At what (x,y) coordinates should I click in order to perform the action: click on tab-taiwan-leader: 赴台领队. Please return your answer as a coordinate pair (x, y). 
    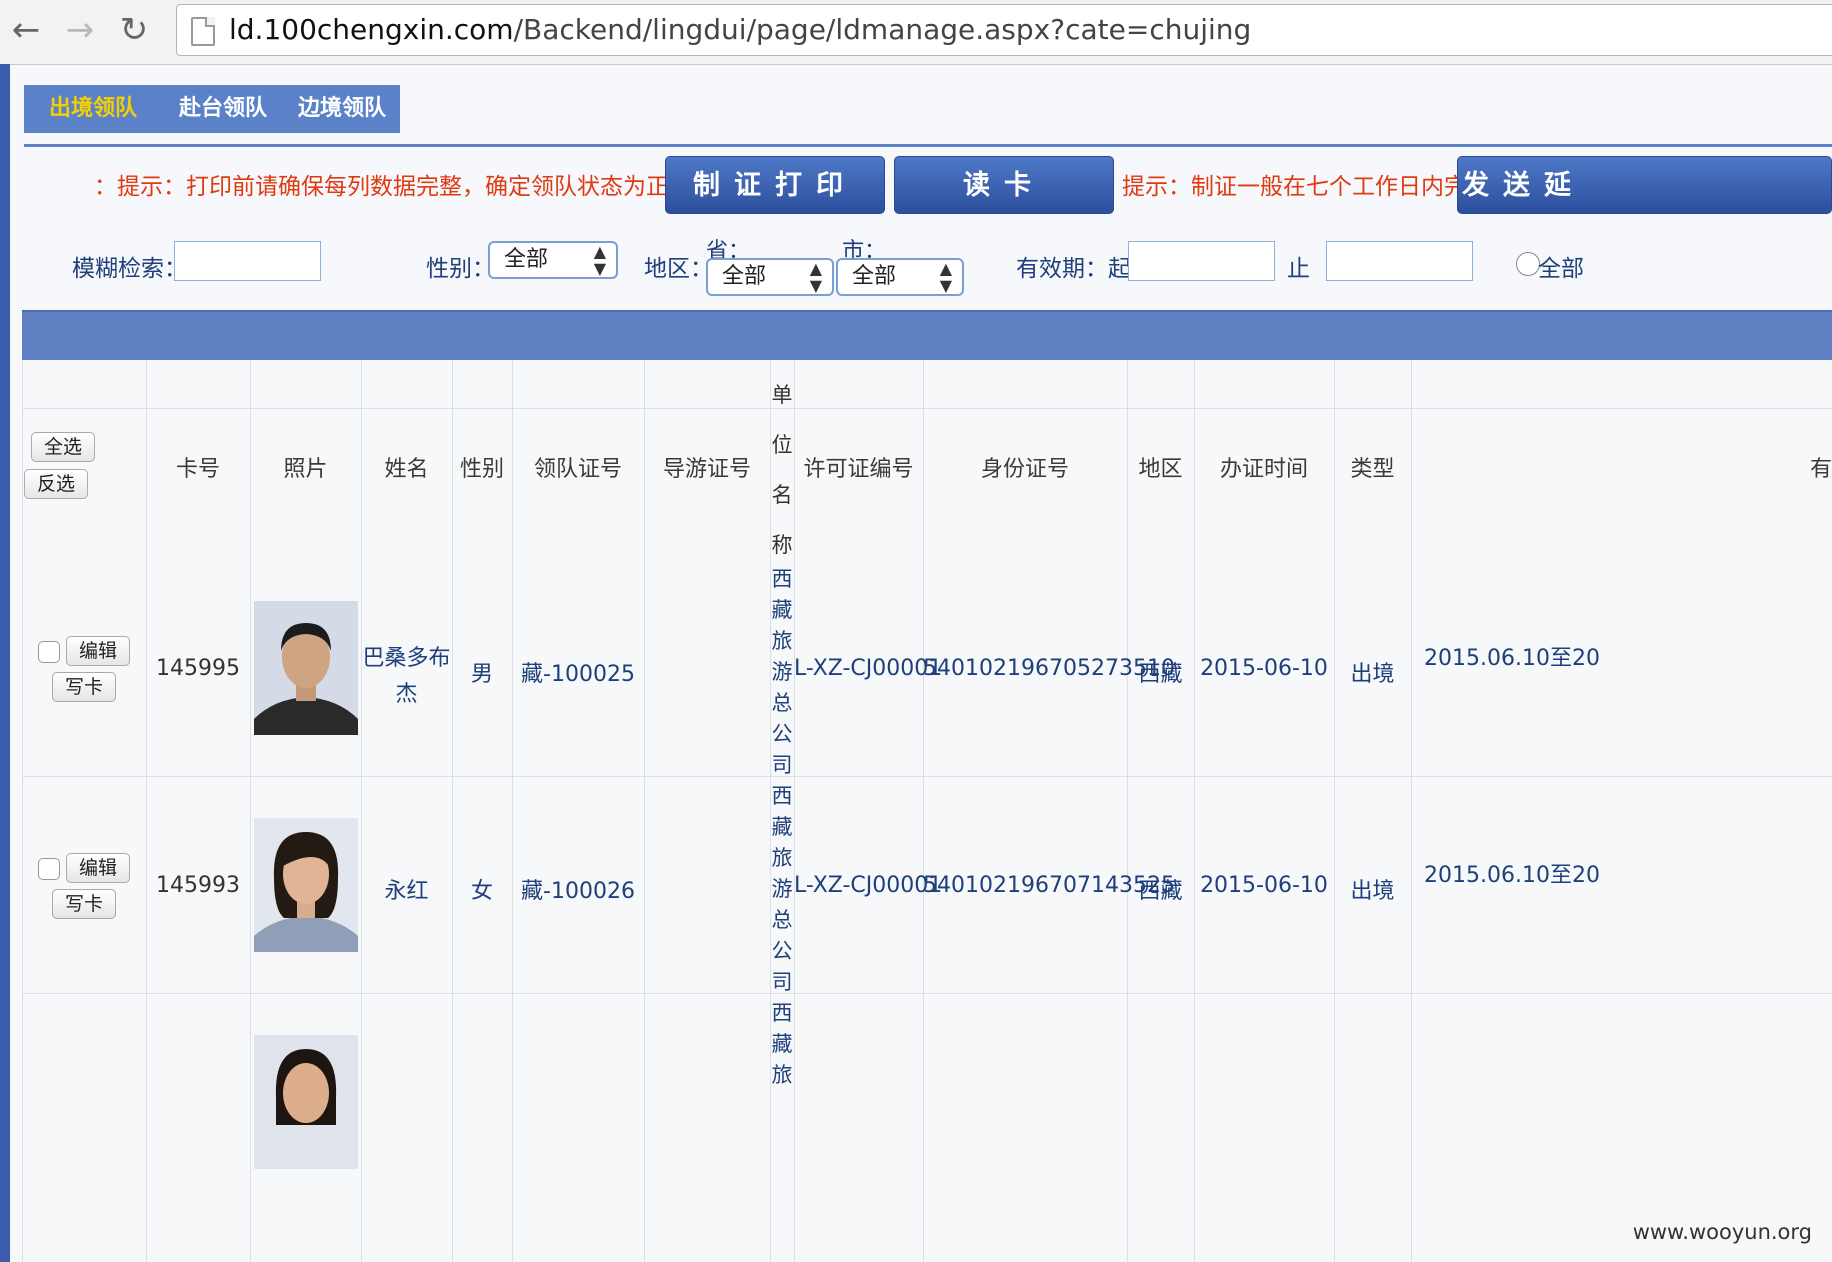
    Looking at the image, I should click on (223, 109).